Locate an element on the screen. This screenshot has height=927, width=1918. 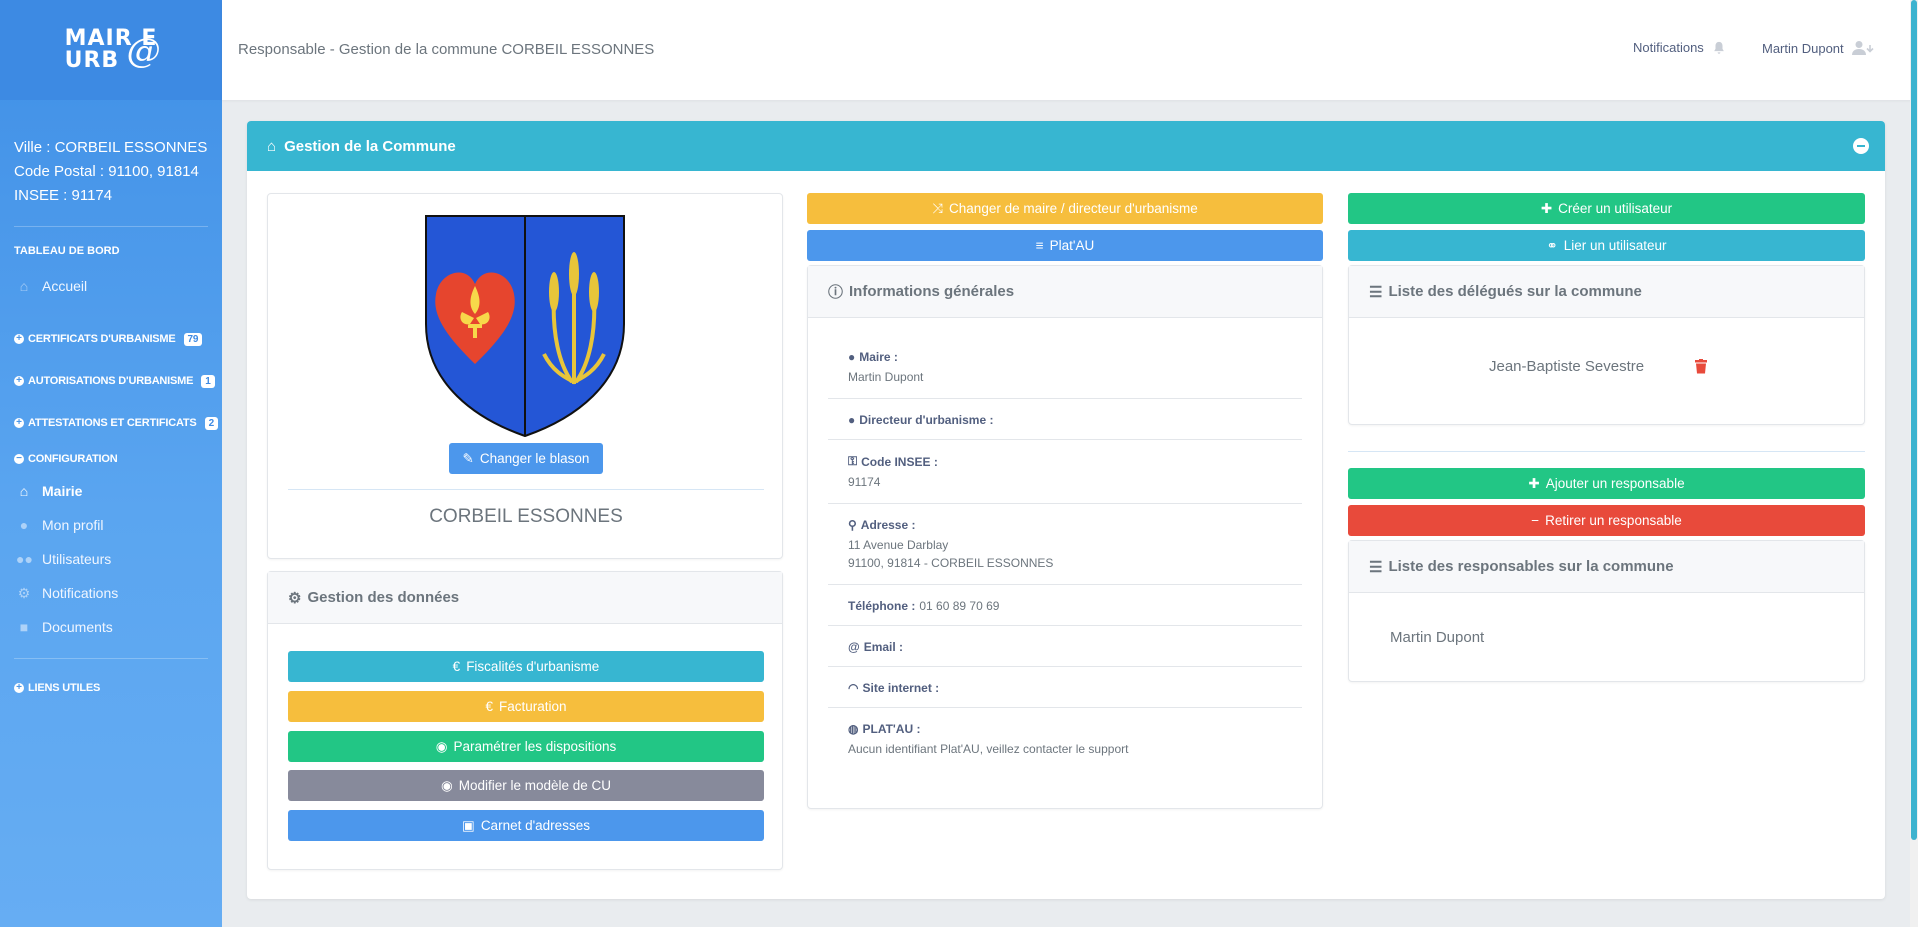
coat-of-arms-image is located at coordinates (525, 326).